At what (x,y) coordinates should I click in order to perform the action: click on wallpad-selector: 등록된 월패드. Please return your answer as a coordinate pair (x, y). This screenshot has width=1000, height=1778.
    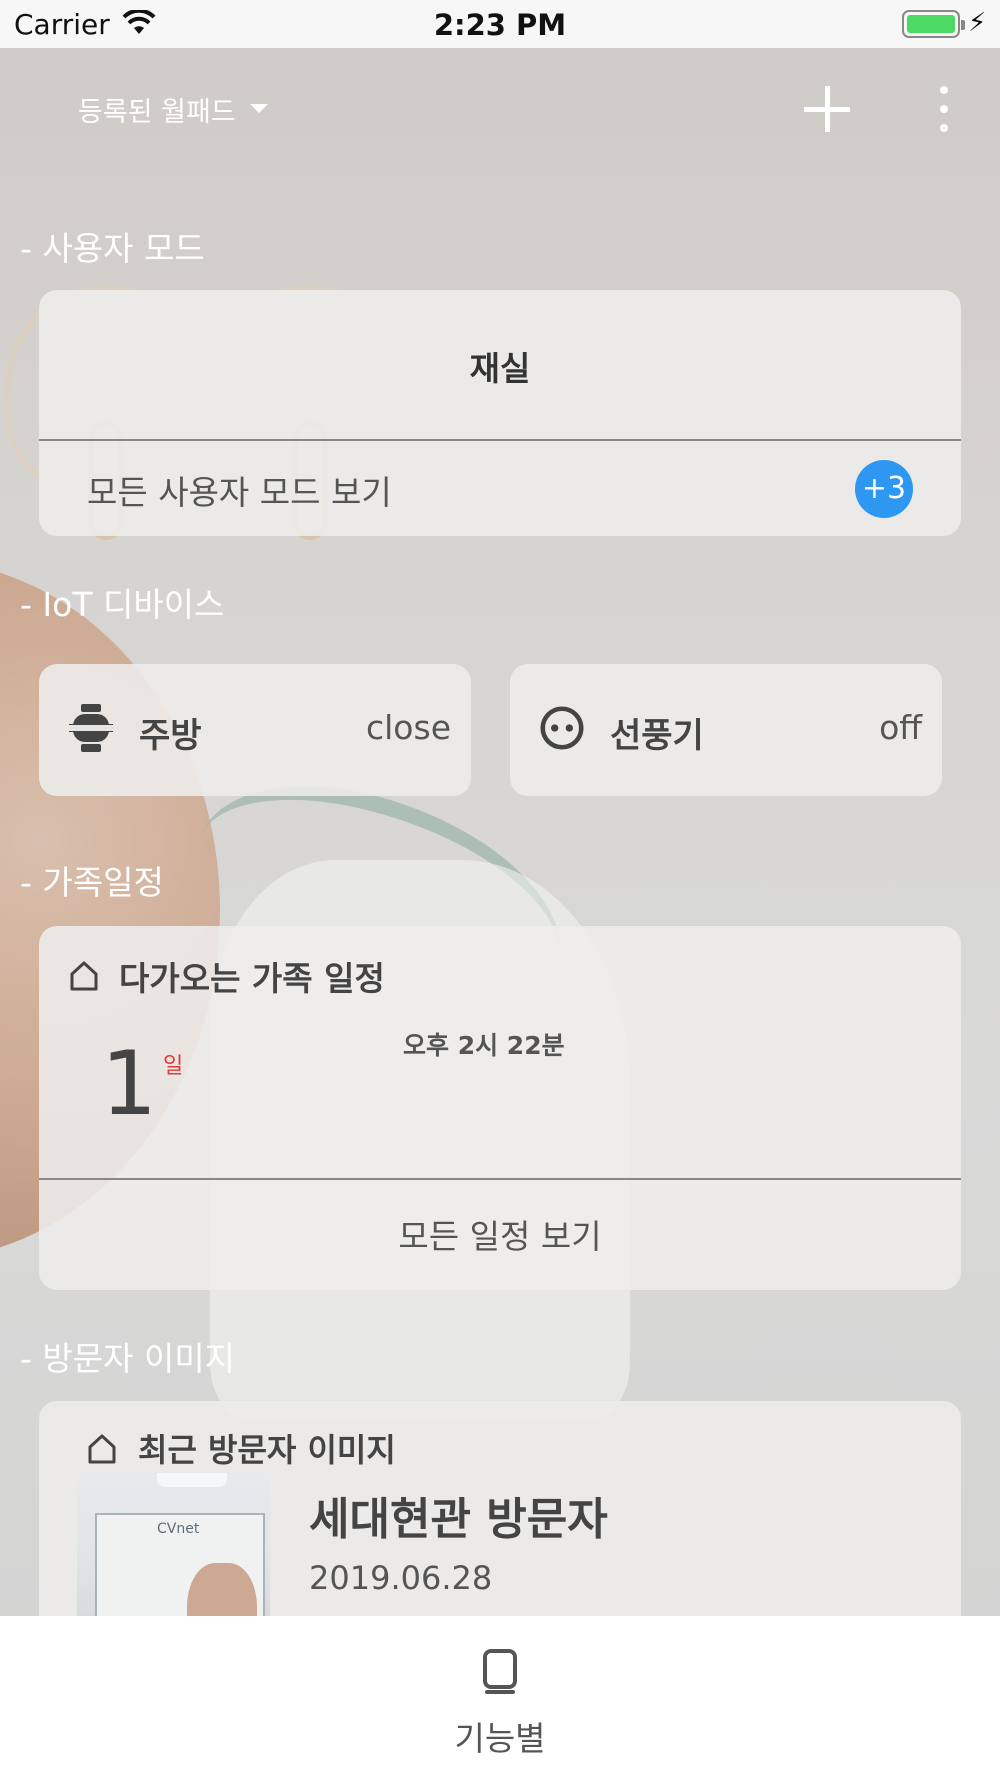
    Looking at the image, I should click on (157, 109).